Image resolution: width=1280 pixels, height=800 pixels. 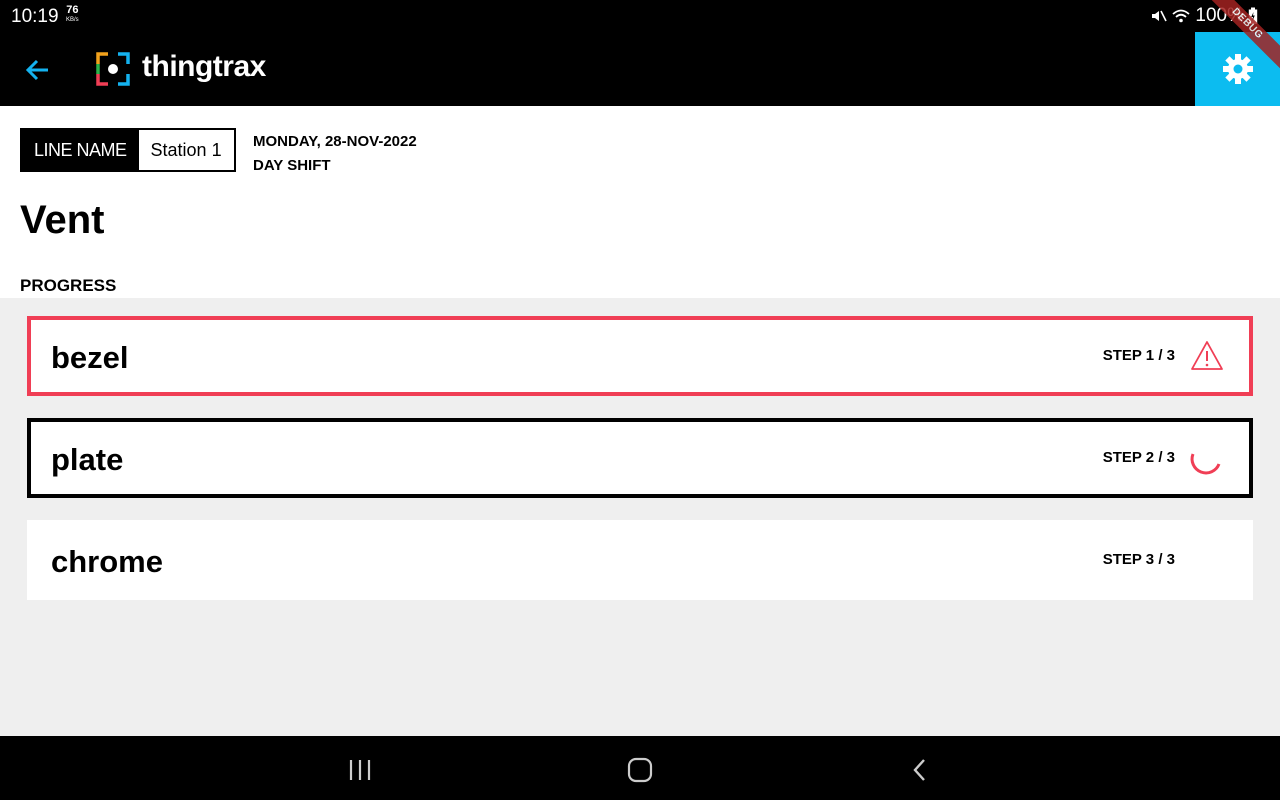 I want to click on app-bar: thingtrax, so click(x=640, y=69).